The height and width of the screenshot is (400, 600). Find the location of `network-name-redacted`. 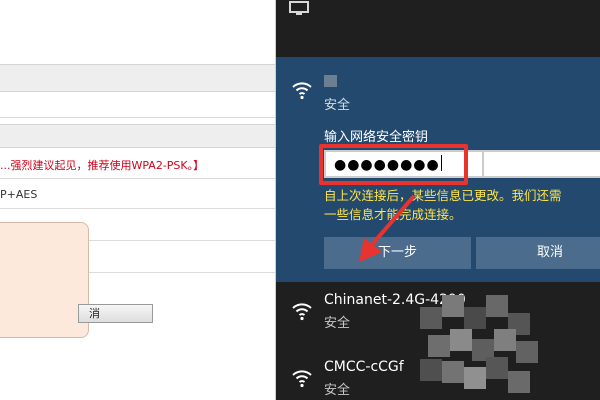

network-name-redacted is located at coordinates (330, 81).